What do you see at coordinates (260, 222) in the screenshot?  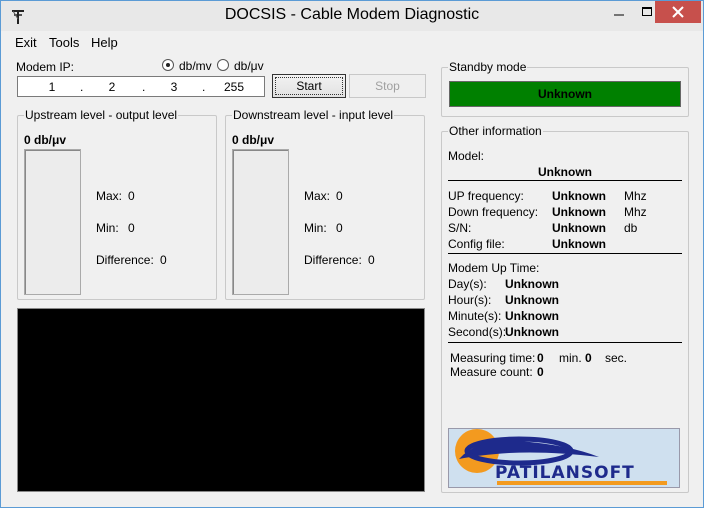 I see `downstream-level-meter` at bounding box center [260, 222].